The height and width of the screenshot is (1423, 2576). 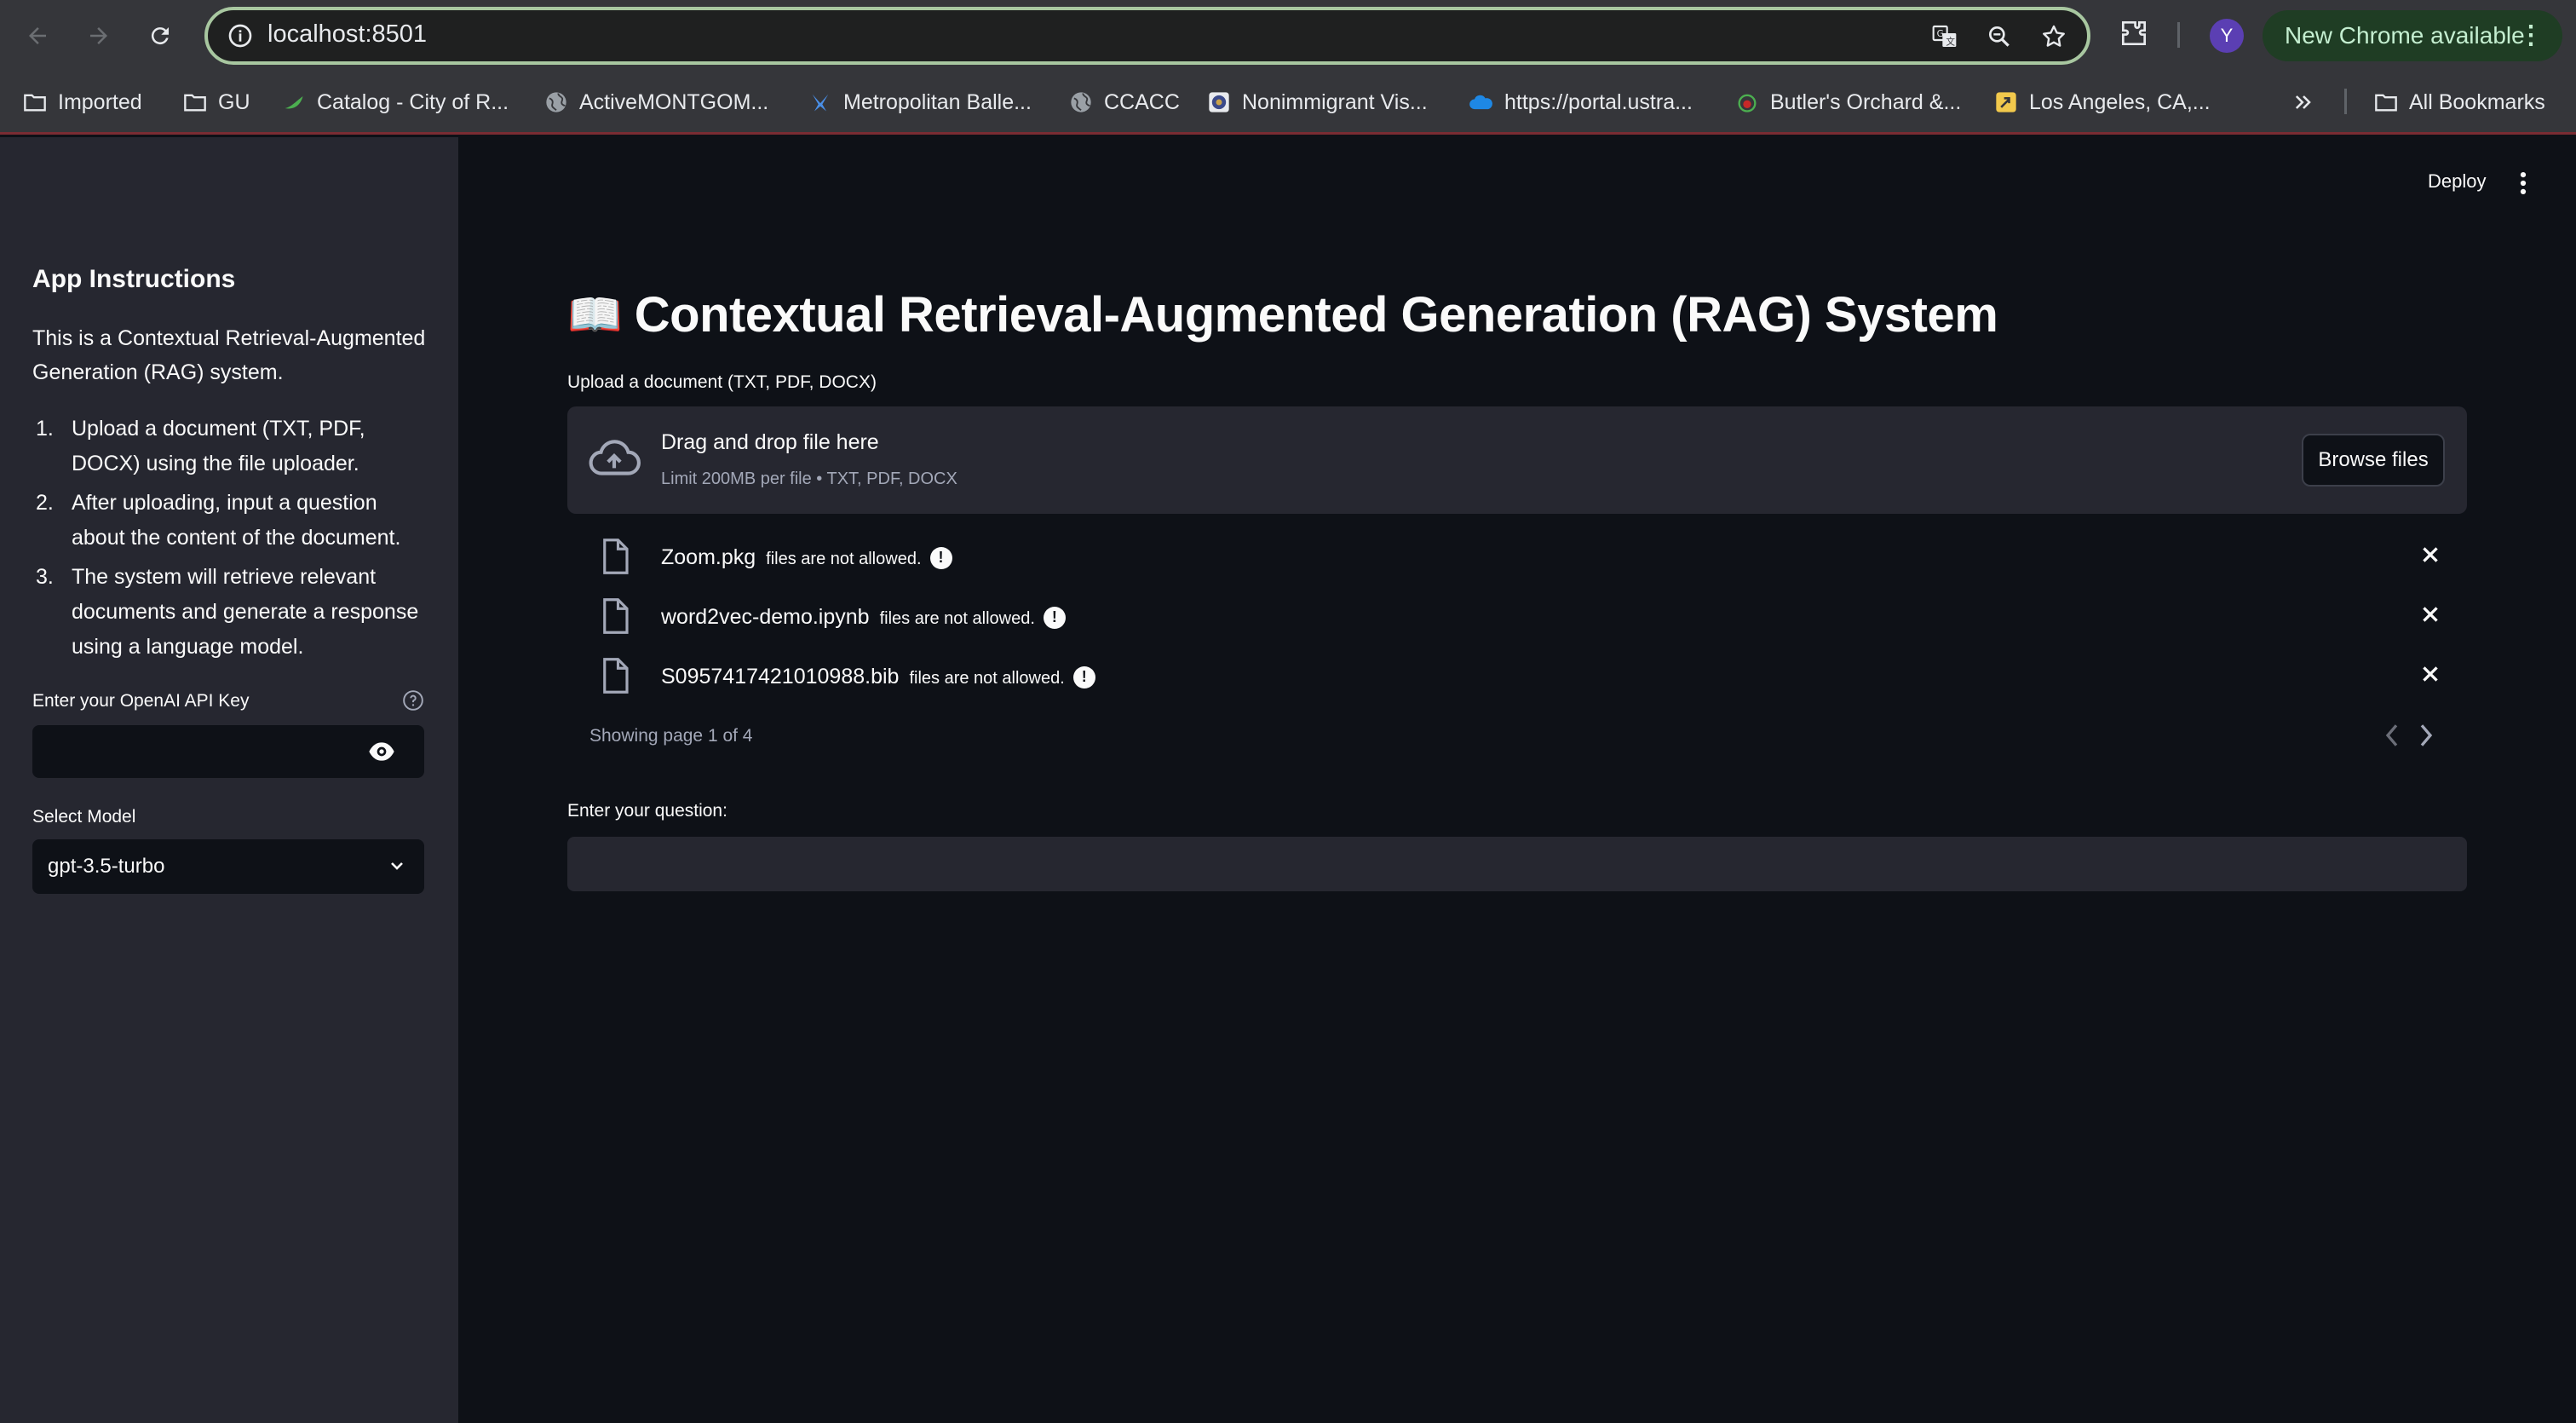 What do you see at coordinates (84, 817) in the screenshot?
I see `model-select-label: Select Model` at bounding box center [84, 817].